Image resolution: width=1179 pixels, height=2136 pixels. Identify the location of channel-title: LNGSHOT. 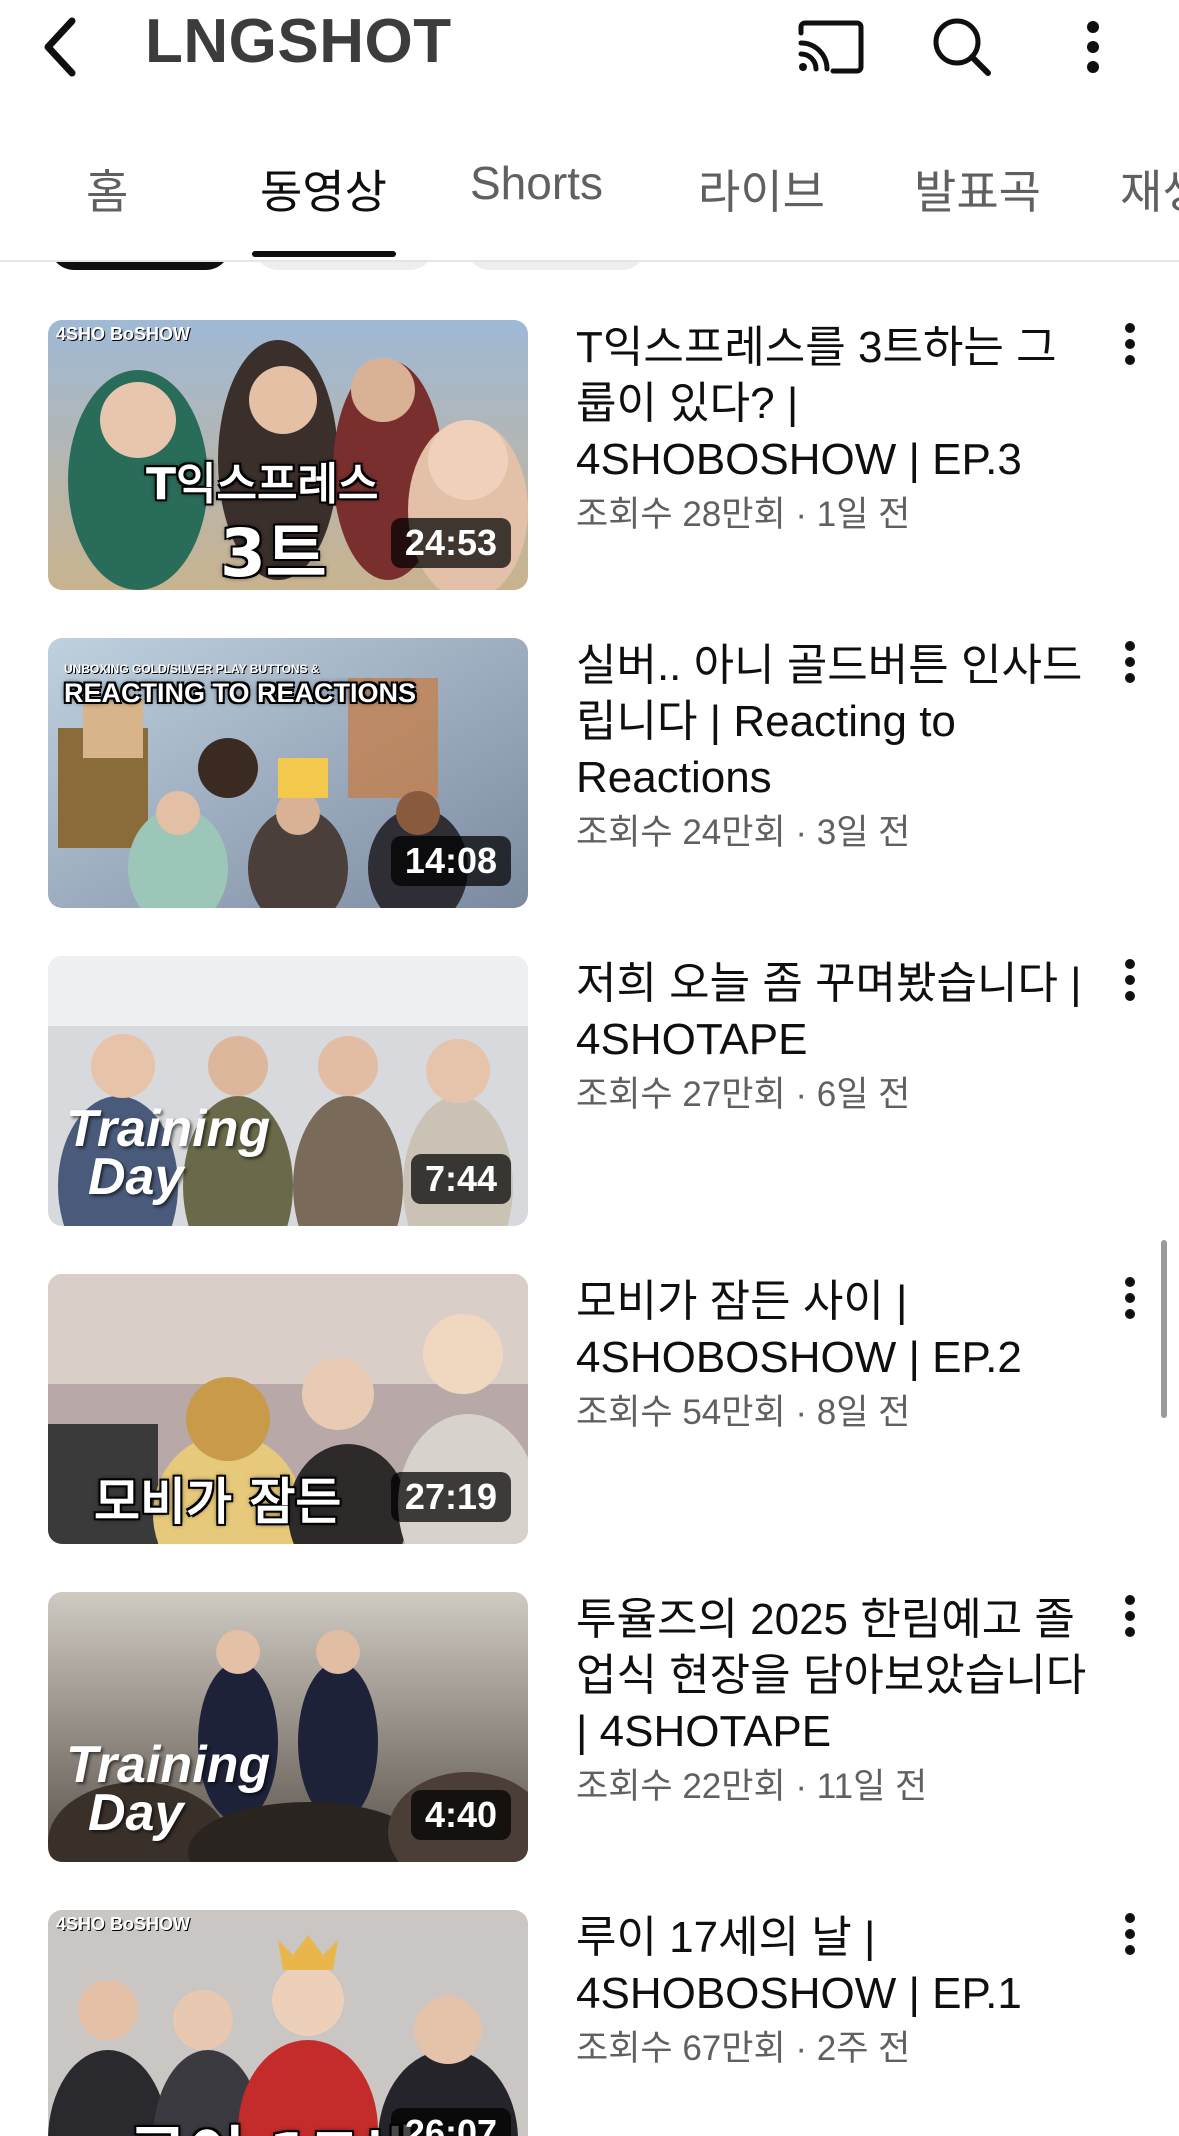
(298, 41).